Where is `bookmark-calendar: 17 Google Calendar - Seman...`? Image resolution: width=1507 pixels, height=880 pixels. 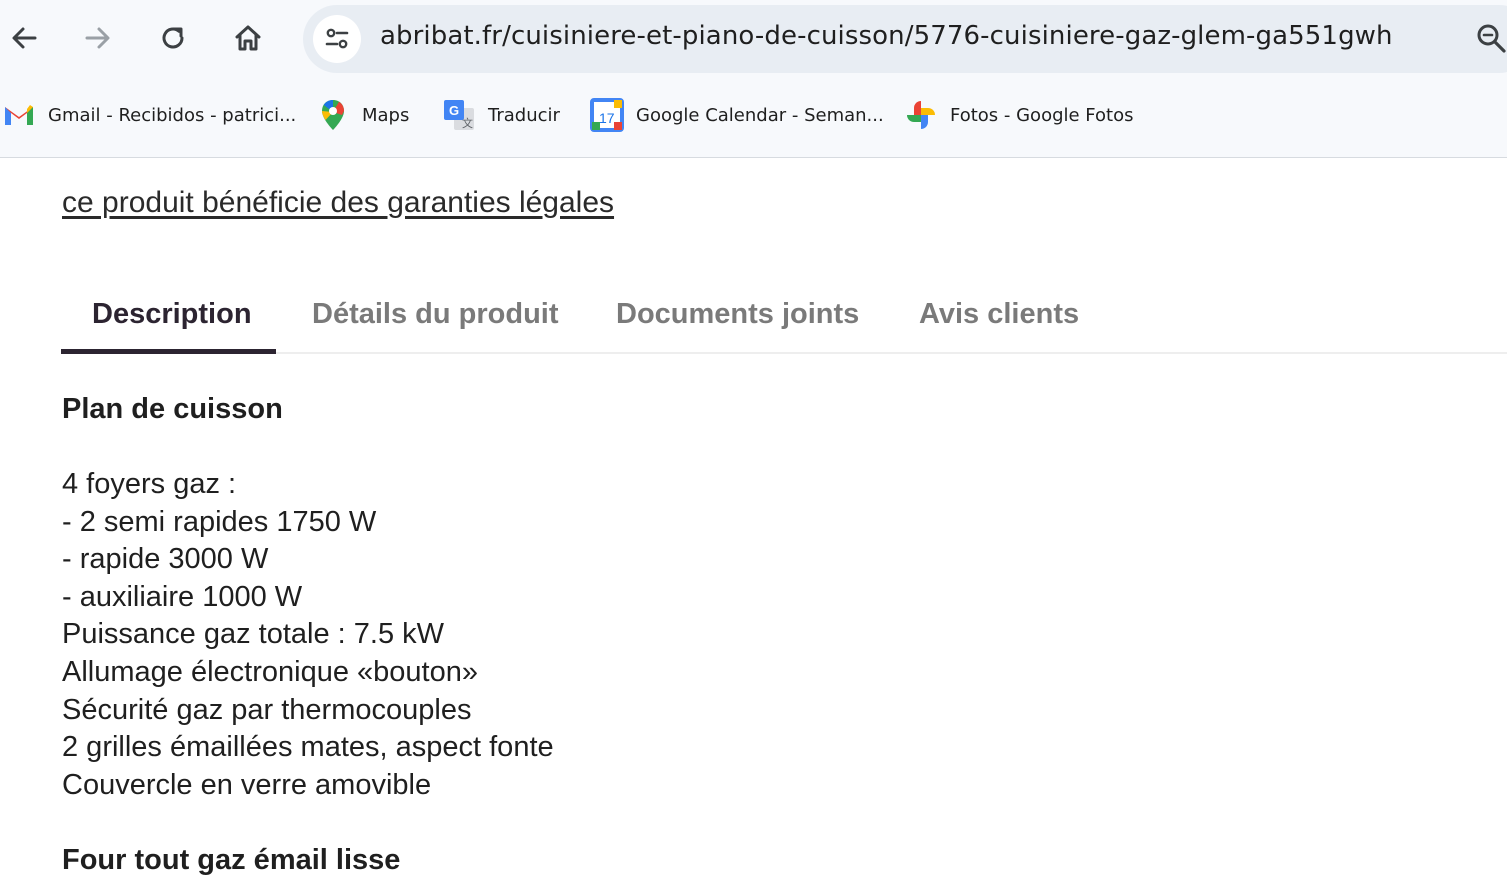
bookmark-calendar: 17 Google Calendar - Seman... is located at coordinates (737, 115).